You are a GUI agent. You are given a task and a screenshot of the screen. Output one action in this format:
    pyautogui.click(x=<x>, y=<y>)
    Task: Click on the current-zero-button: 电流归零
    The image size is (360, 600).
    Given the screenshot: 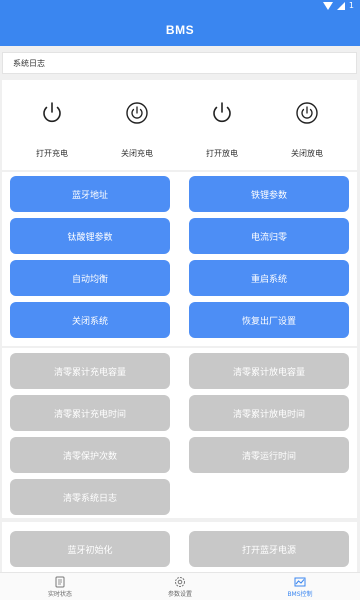 What is the action you would take?
    pyautogui.click(x=269, y=236)
    